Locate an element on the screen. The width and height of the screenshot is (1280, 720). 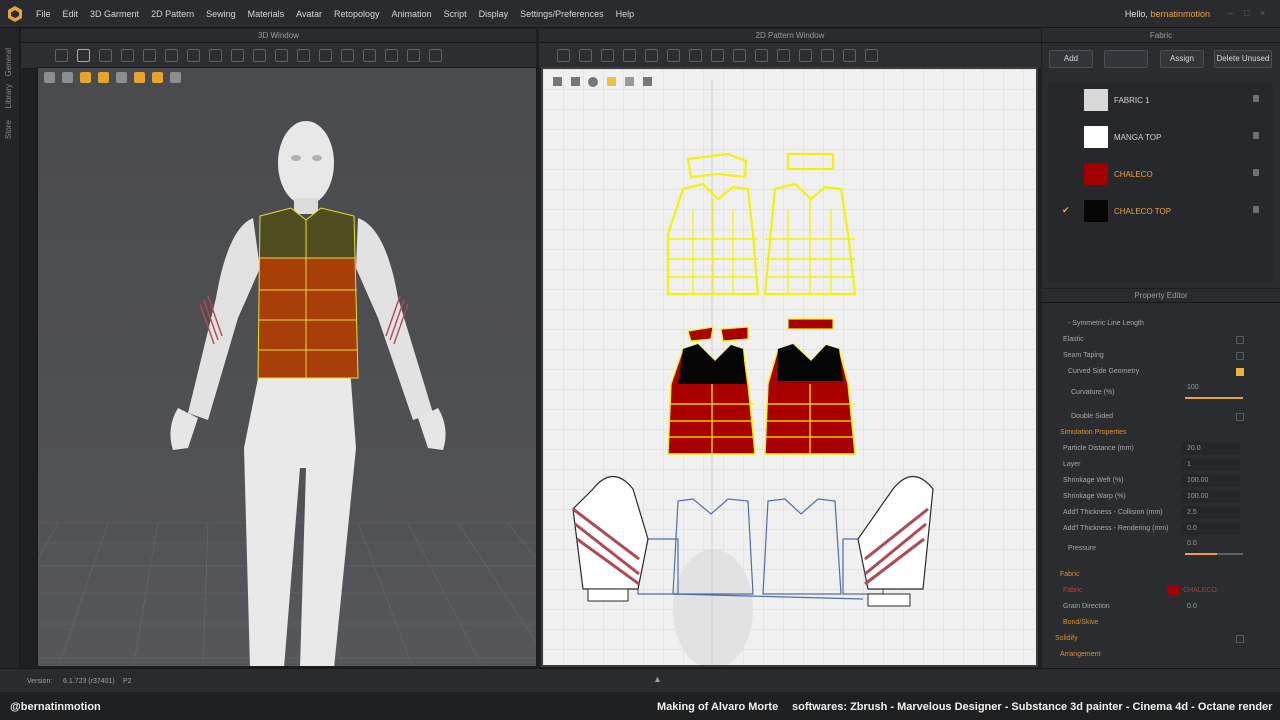
tool-button-icon is located at coordinates (303, 55).